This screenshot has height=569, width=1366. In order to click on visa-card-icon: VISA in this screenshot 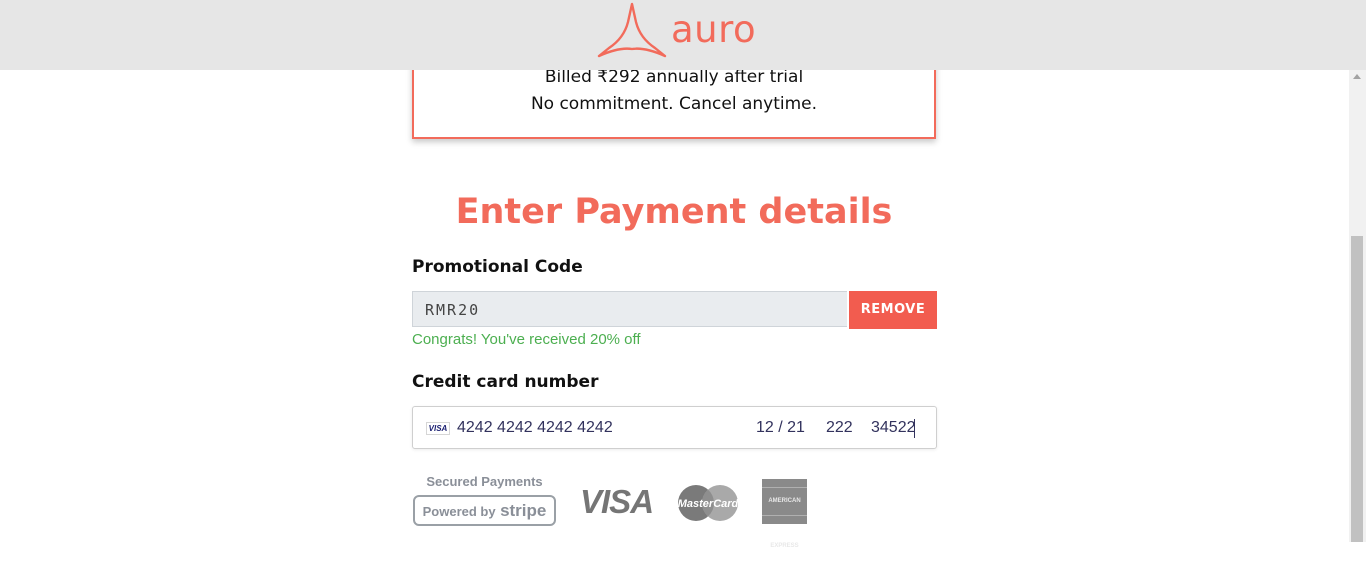, I will do `click(438, 428)`.